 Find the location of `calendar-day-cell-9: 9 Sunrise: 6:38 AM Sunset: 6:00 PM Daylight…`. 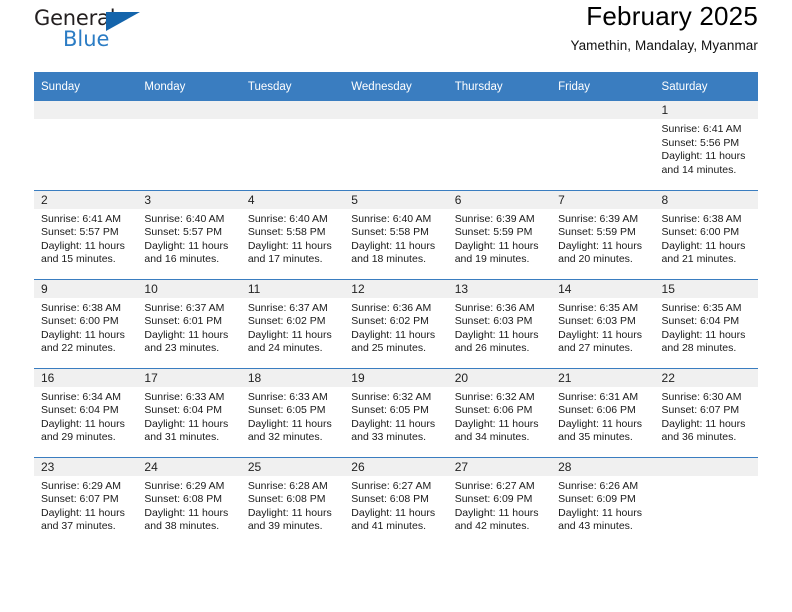

calendar-day-cell-9: 9 Sunrise: 6:38 AM Sunset: 6:00 PM Daylight… is located at coordinates (86, 323).